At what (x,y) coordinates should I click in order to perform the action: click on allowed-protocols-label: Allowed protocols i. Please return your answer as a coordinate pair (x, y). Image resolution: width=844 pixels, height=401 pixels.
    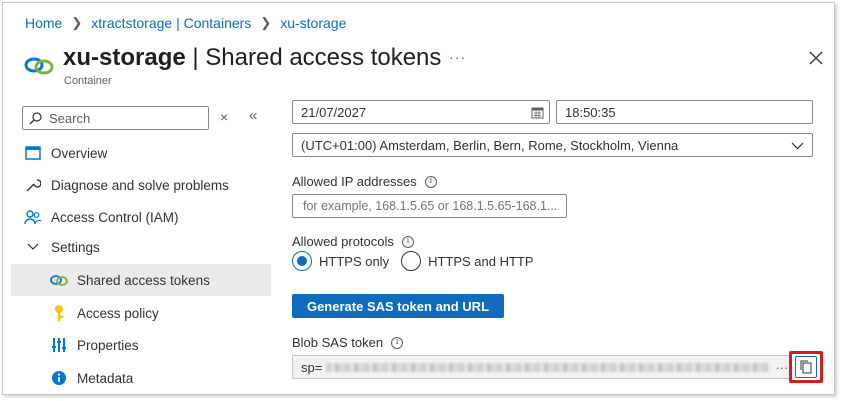
    Looking at the image, I should click on (353, 241).